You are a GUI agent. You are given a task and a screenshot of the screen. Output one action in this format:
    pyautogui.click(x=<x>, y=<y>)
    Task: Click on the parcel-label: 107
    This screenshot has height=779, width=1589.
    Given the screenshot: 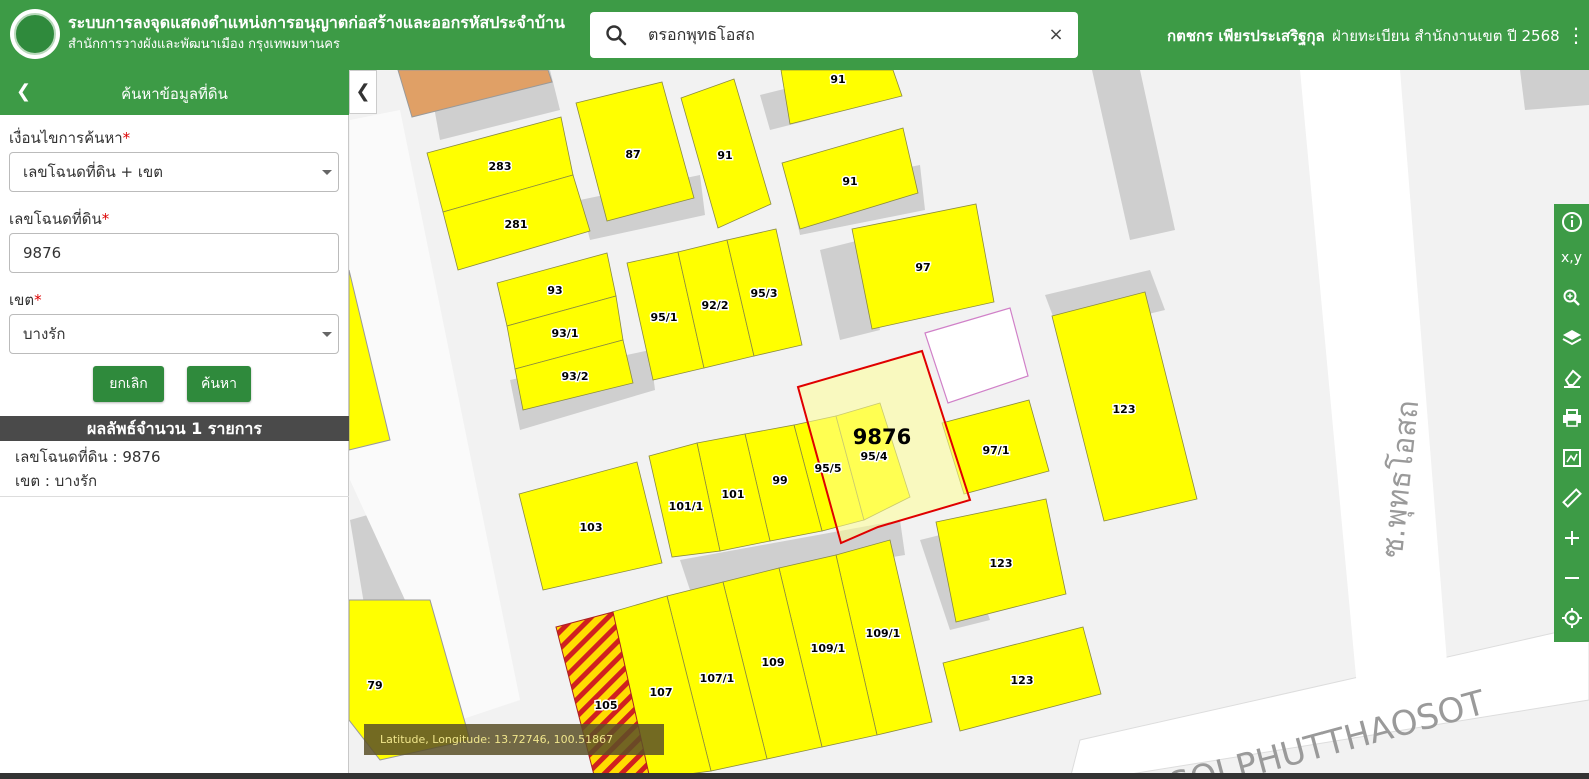 What is the action you would take?
    pyautogui.click(x=661, y=692)
    